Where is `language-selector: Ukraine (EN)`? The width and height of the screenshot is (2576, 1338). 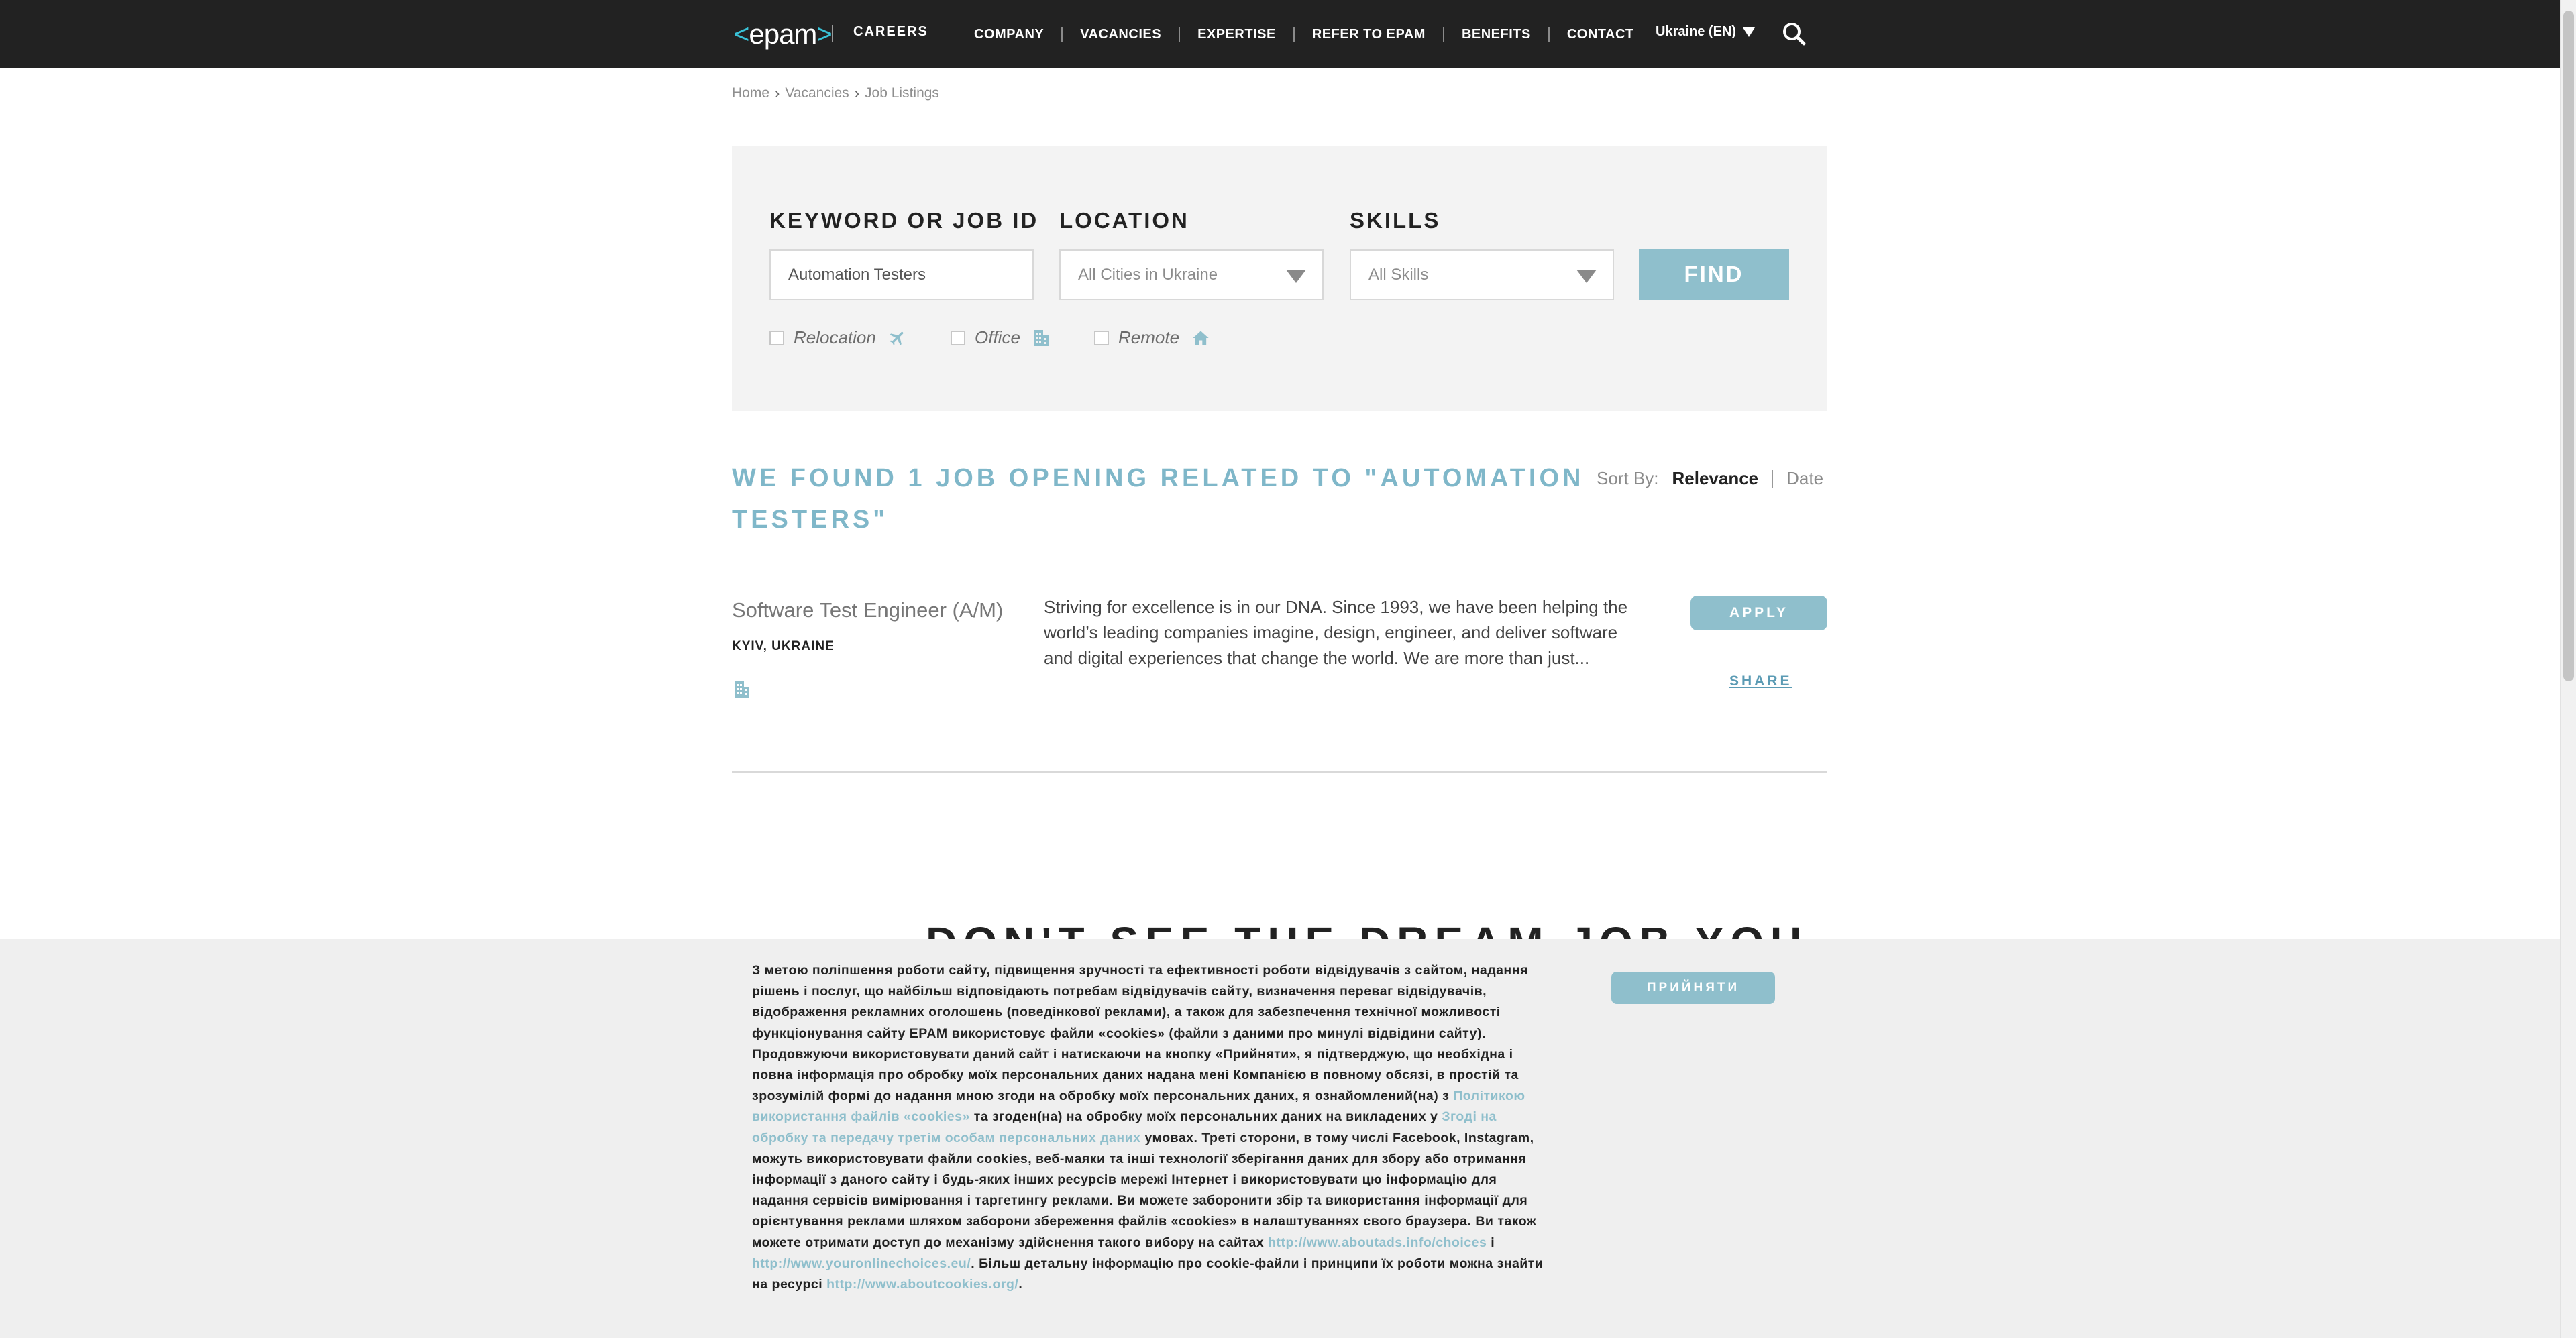 language-selector: Ukraine (EN) is located at coordinates (1706, 32).